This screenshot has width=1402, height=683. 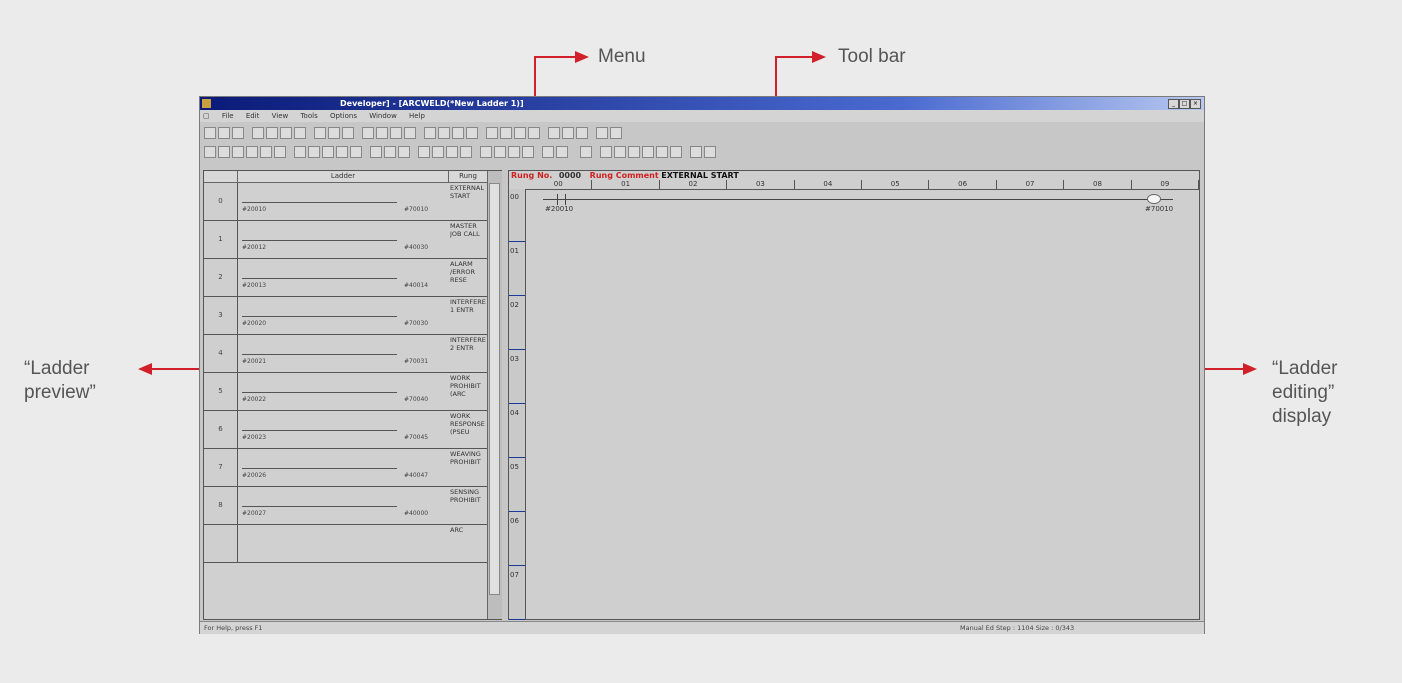 What do you see at coordinates (382, 133) in the screenshot?
I see `download-icon` at bounding box center [382, 133].